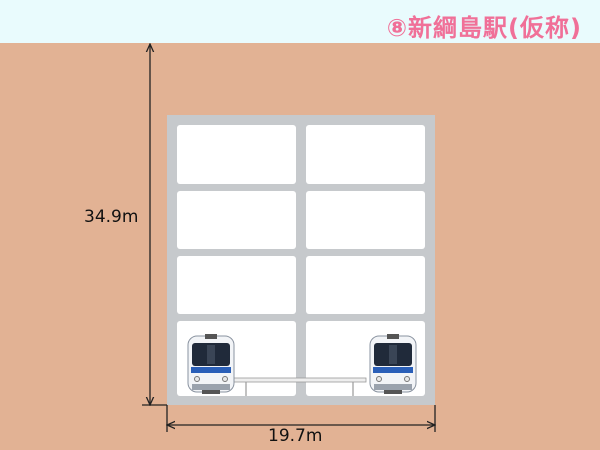 Image resolution: width=600 pixels, height=450 pixels. I want to click on train-icon-right, so click(393, 364).